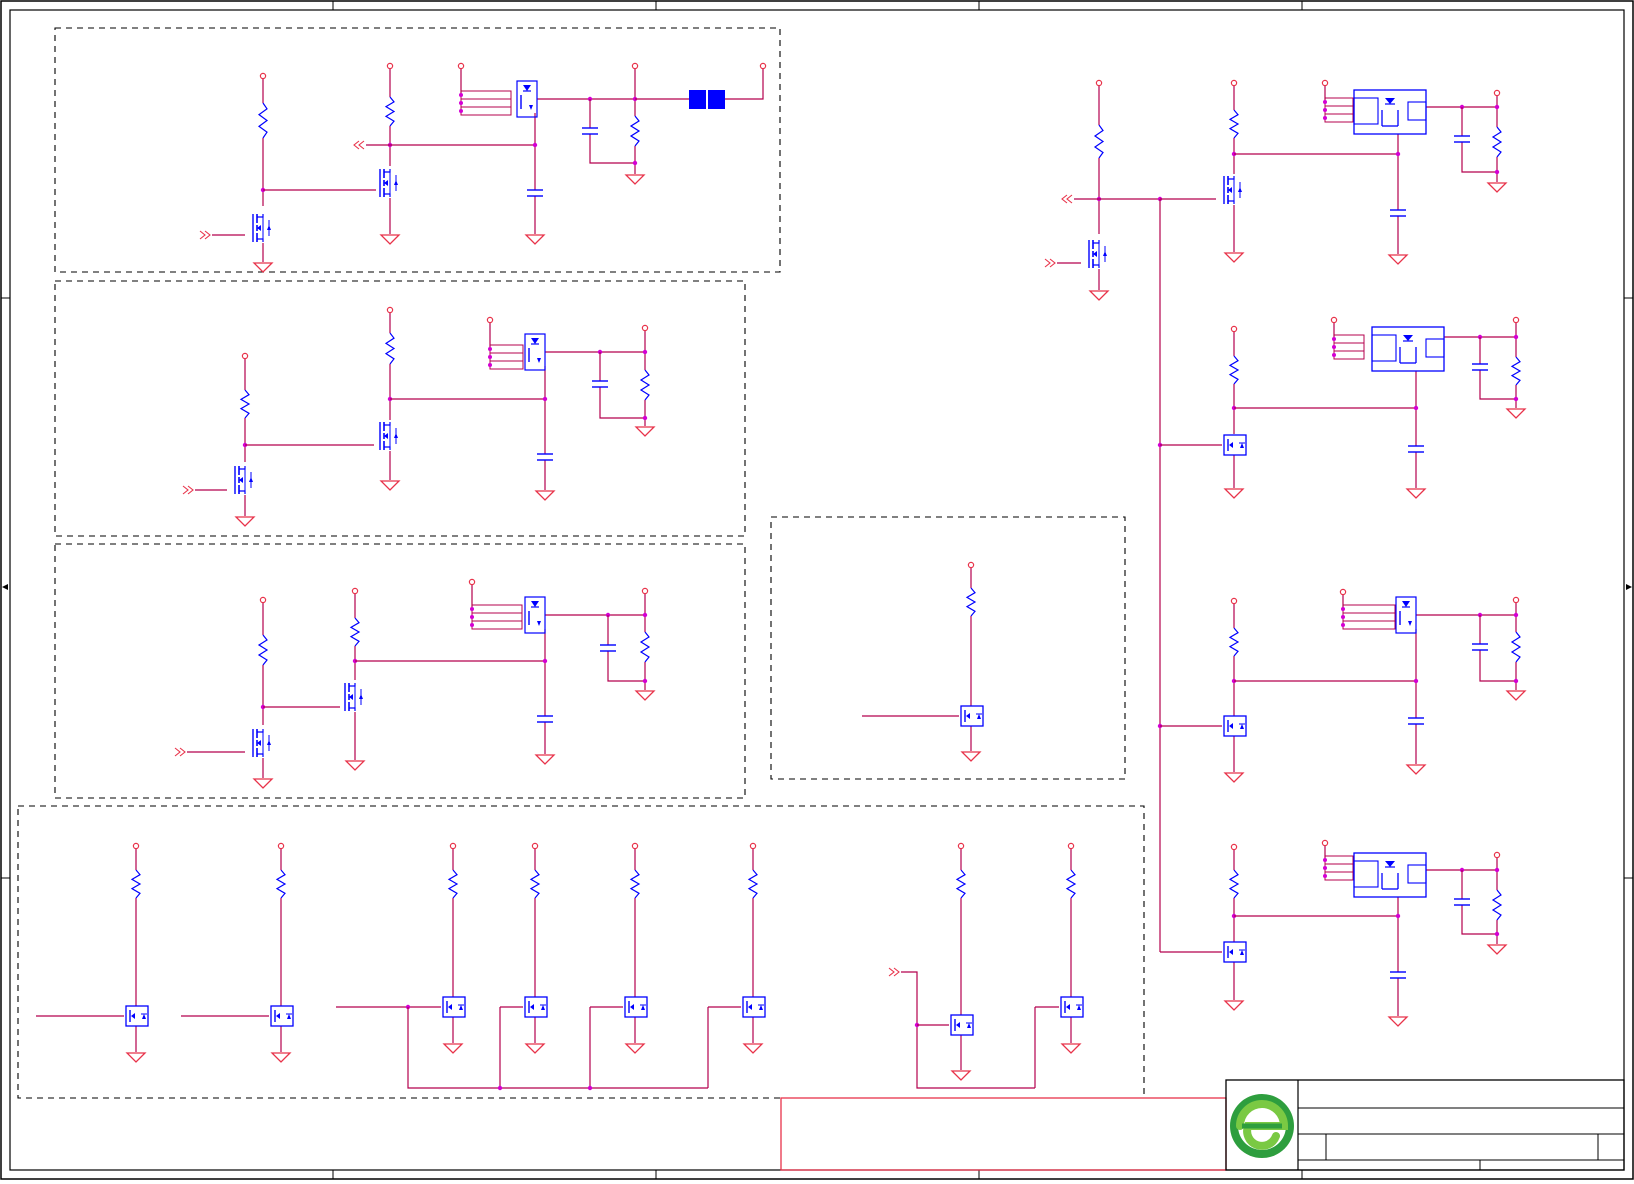 This screenshot has width=1634, height=1184. What do you see at coordinates (1408, 349) in the screenshot?
I see `load-switch-icon` at bounding box center [1408, 349].